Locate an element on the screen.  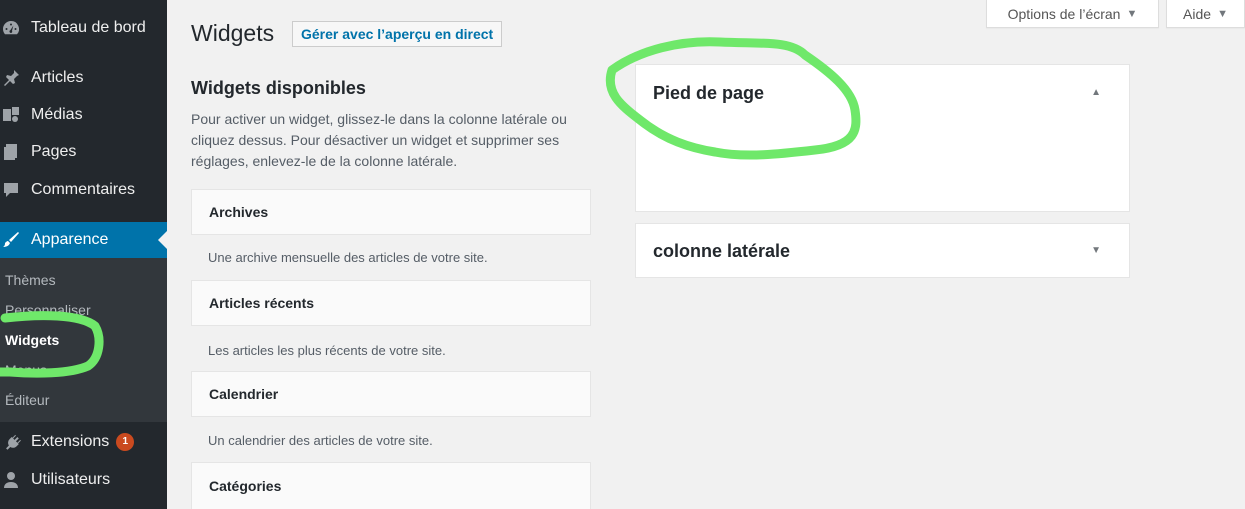
available-widgets-heading: Widgets disponibles is located at coordinates (278, 88).